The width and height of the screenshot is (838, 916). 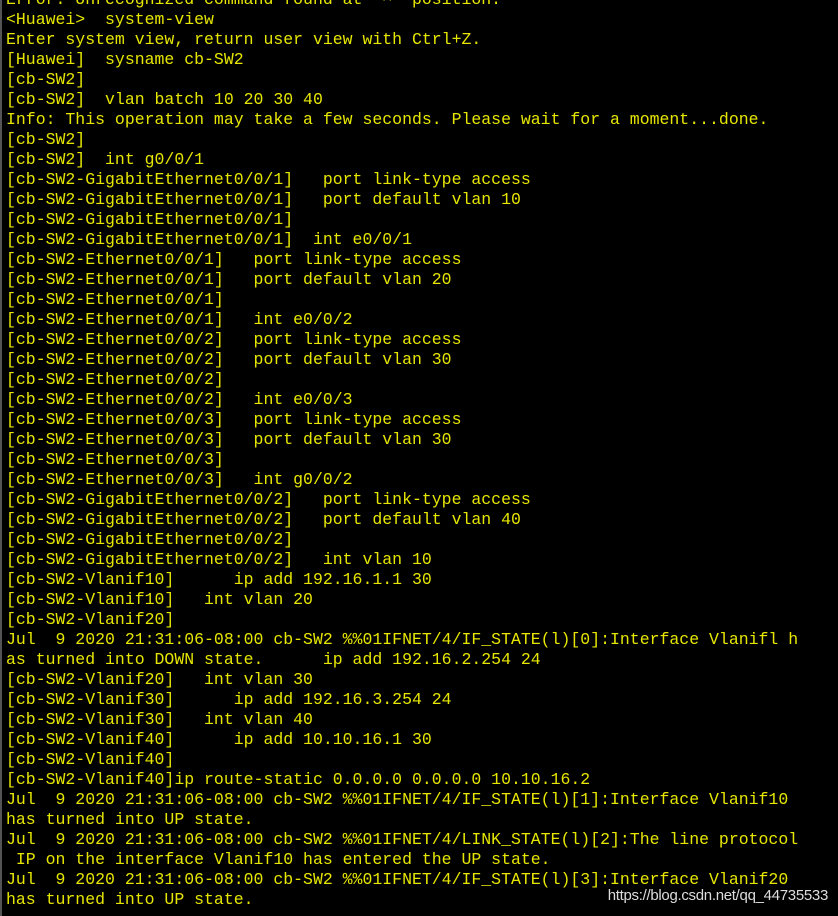 What do you see at coordinates (718, 895) in the screenshot?
I see `watermark: https://blog.csdn.net/qq_44735533` at bounding box center [718, 895].